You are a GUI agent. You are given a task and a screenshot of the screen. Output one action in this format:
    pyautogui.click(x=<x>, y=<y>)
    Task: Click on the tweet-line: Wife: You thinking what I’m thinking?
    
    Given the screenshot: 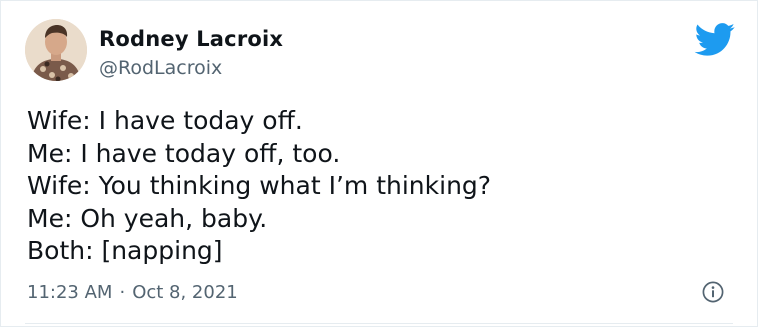 What is the action you would take?
    pyautogui.click(x=259, y=186)
    